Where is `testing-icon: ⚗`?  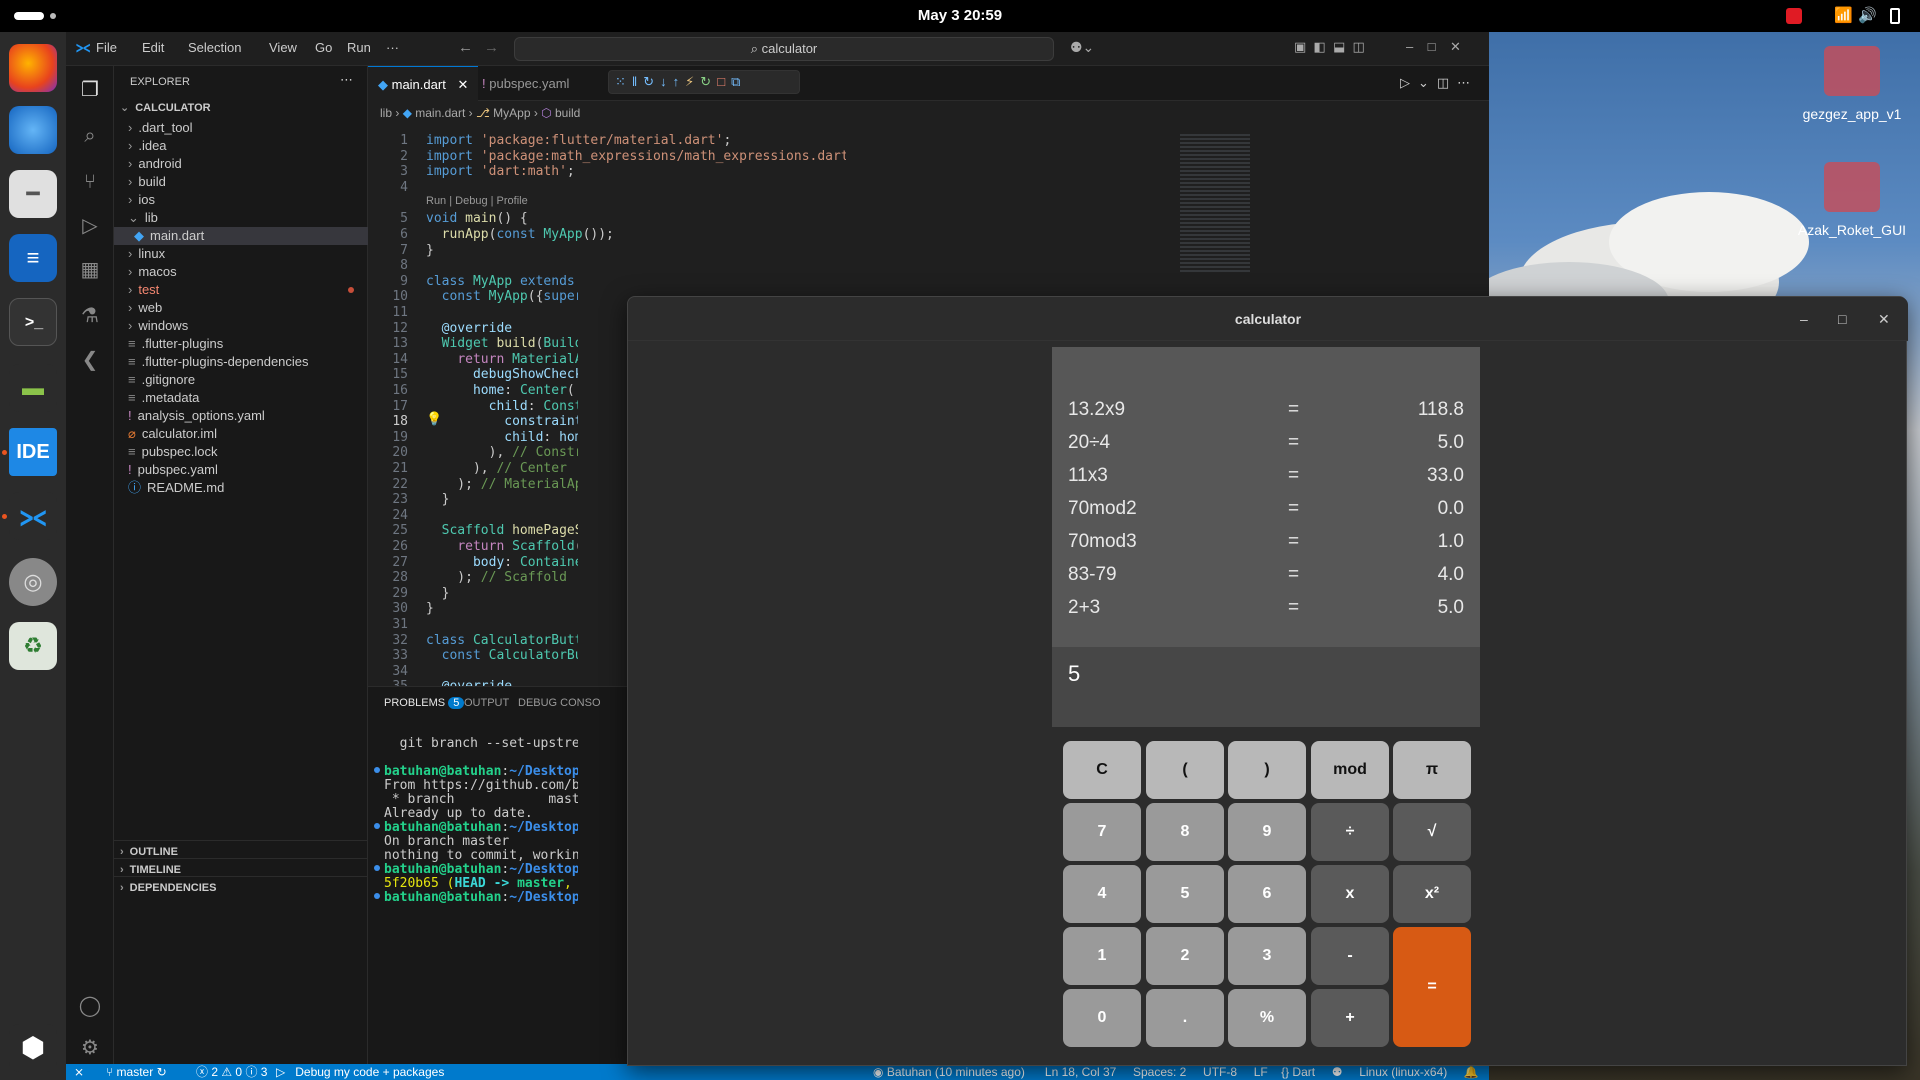
testing-icon: ⚗ is located at coordinates (90, 316).